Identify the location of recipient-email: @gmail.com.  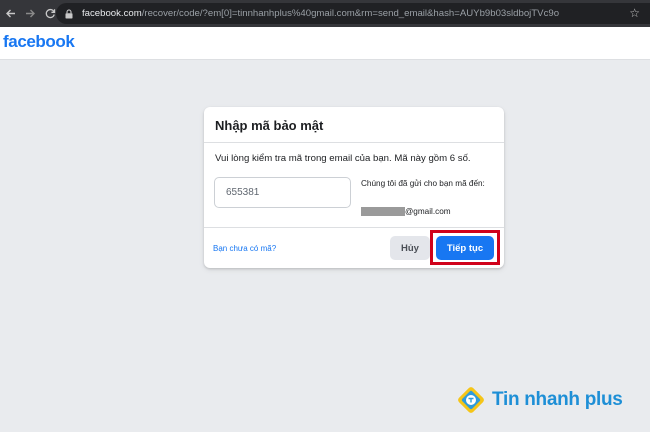
(406, 211).